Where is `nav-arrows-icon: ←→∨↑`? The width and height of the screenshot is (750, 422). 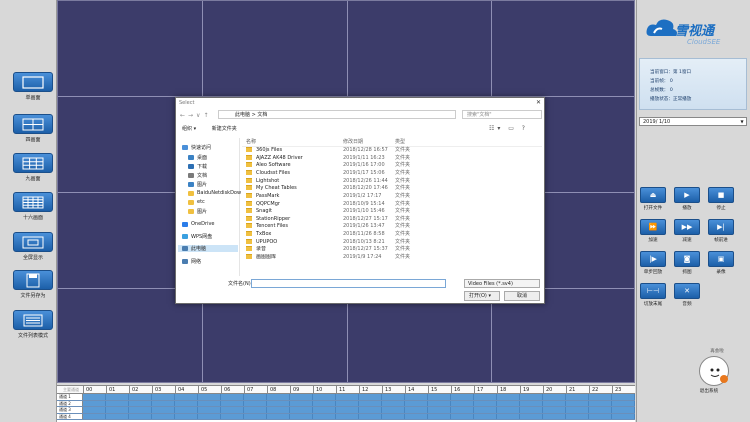
nav-arrows-icon: ←→∨↑ is located at coordinates (196, 115).